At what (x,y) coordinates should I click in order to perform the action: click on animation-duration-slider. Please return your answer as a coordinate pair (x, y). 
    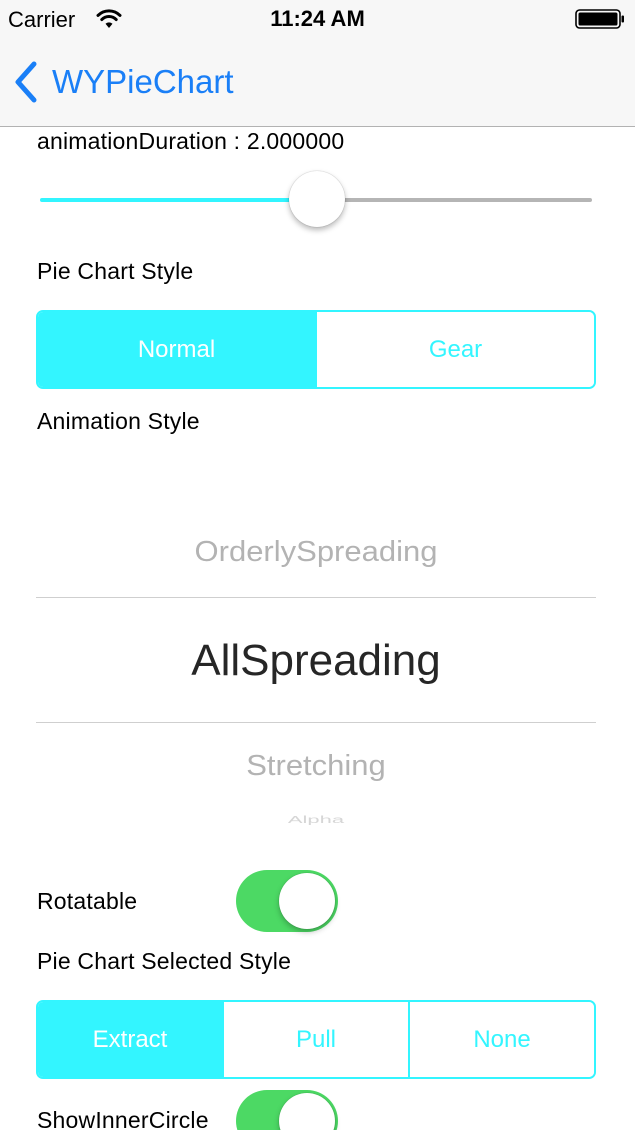
    Looking at the image, I should click on (316, 198).